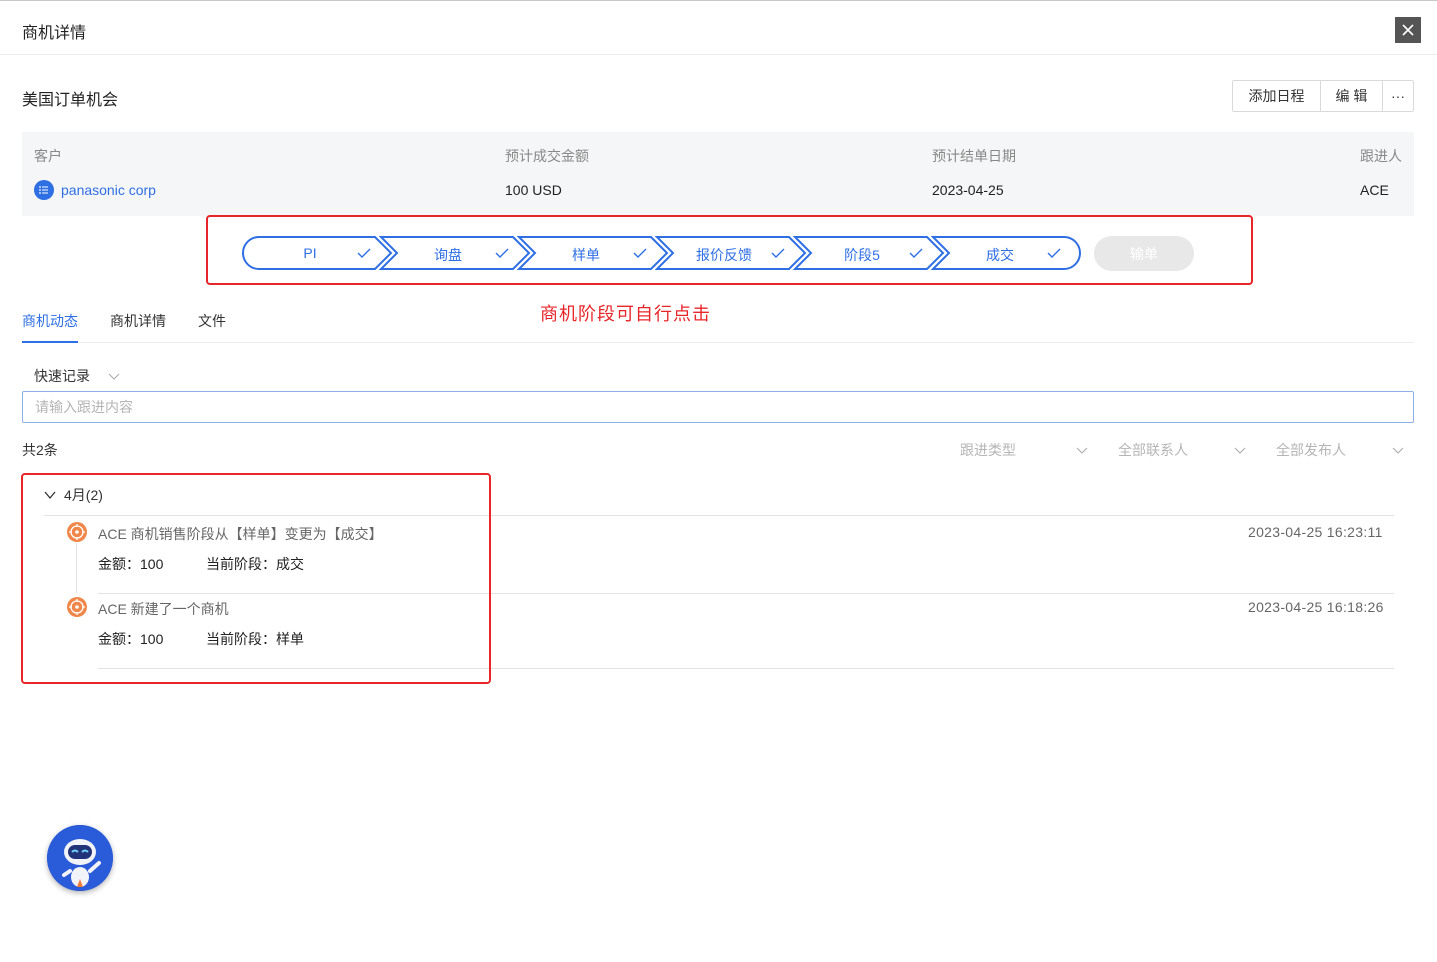 The width and height of the screenshot is (1437, 962). Describe the element at coordinates (1374, 190) in the screenshot. I see `owner-value: ACE` at that location.